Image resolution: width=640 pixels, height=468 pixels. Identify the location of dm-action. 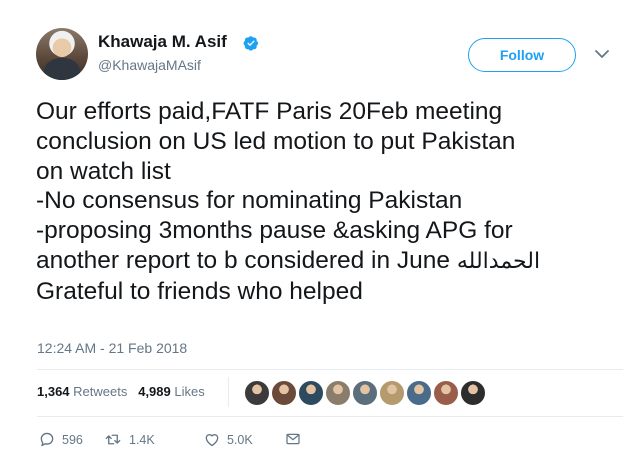
(296, 439).